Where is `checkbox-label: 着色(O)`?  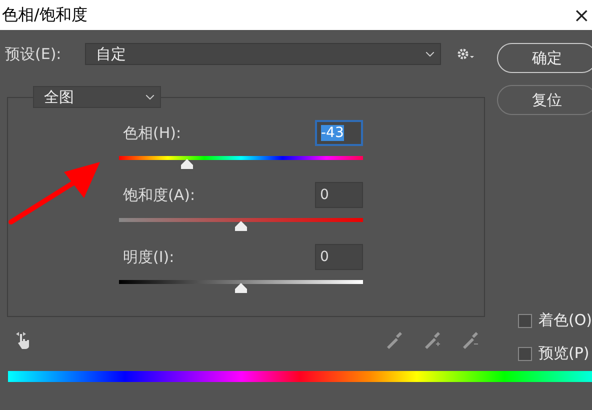
checkbox-label: 着色(O) is located at coordinates (565, 320).